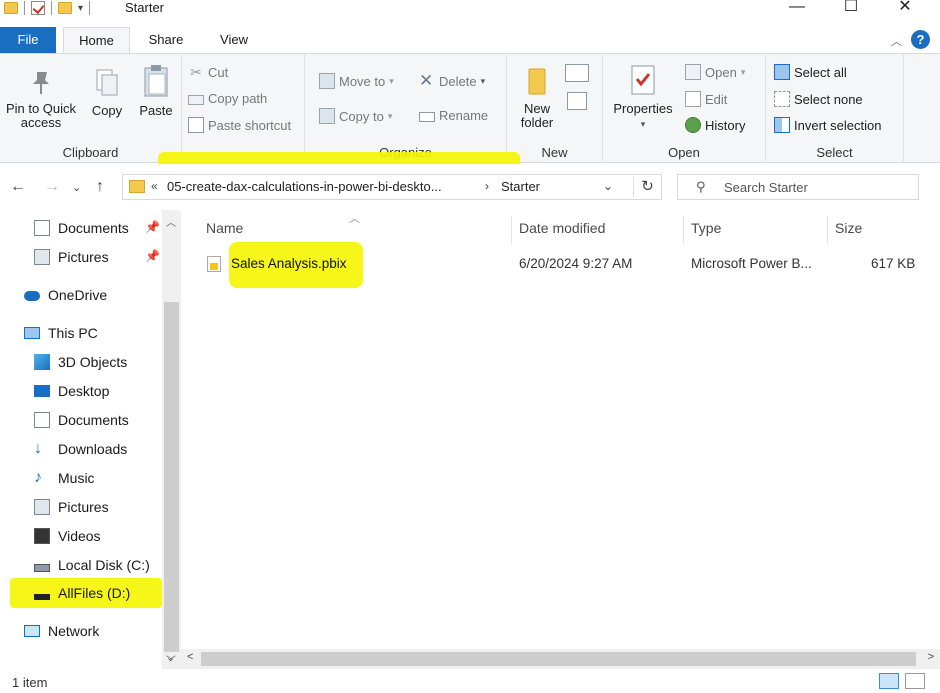  I want to click on details-view-icon, so click(889, 681).